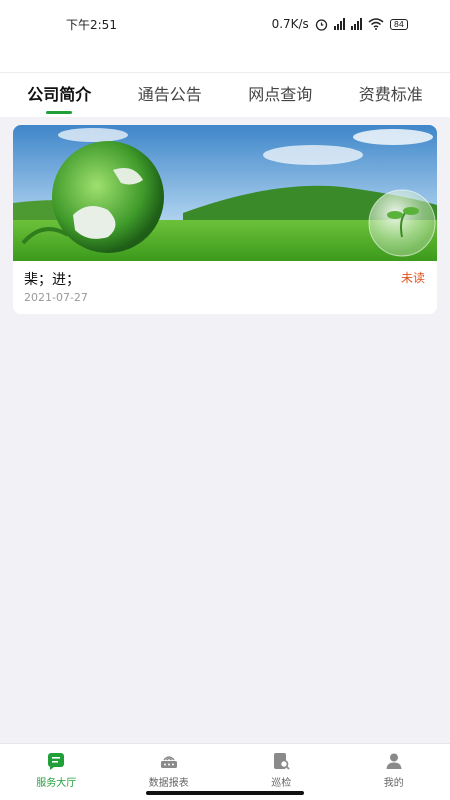  I want to click on tab-label: 网点查询, so click(280, 94).